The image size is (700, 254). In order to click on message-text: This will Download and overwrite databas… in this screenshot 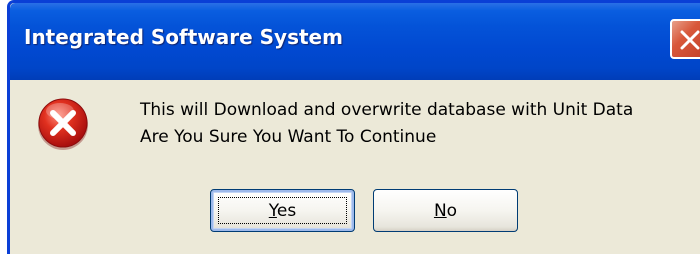, I will do `click(386, 124)`.